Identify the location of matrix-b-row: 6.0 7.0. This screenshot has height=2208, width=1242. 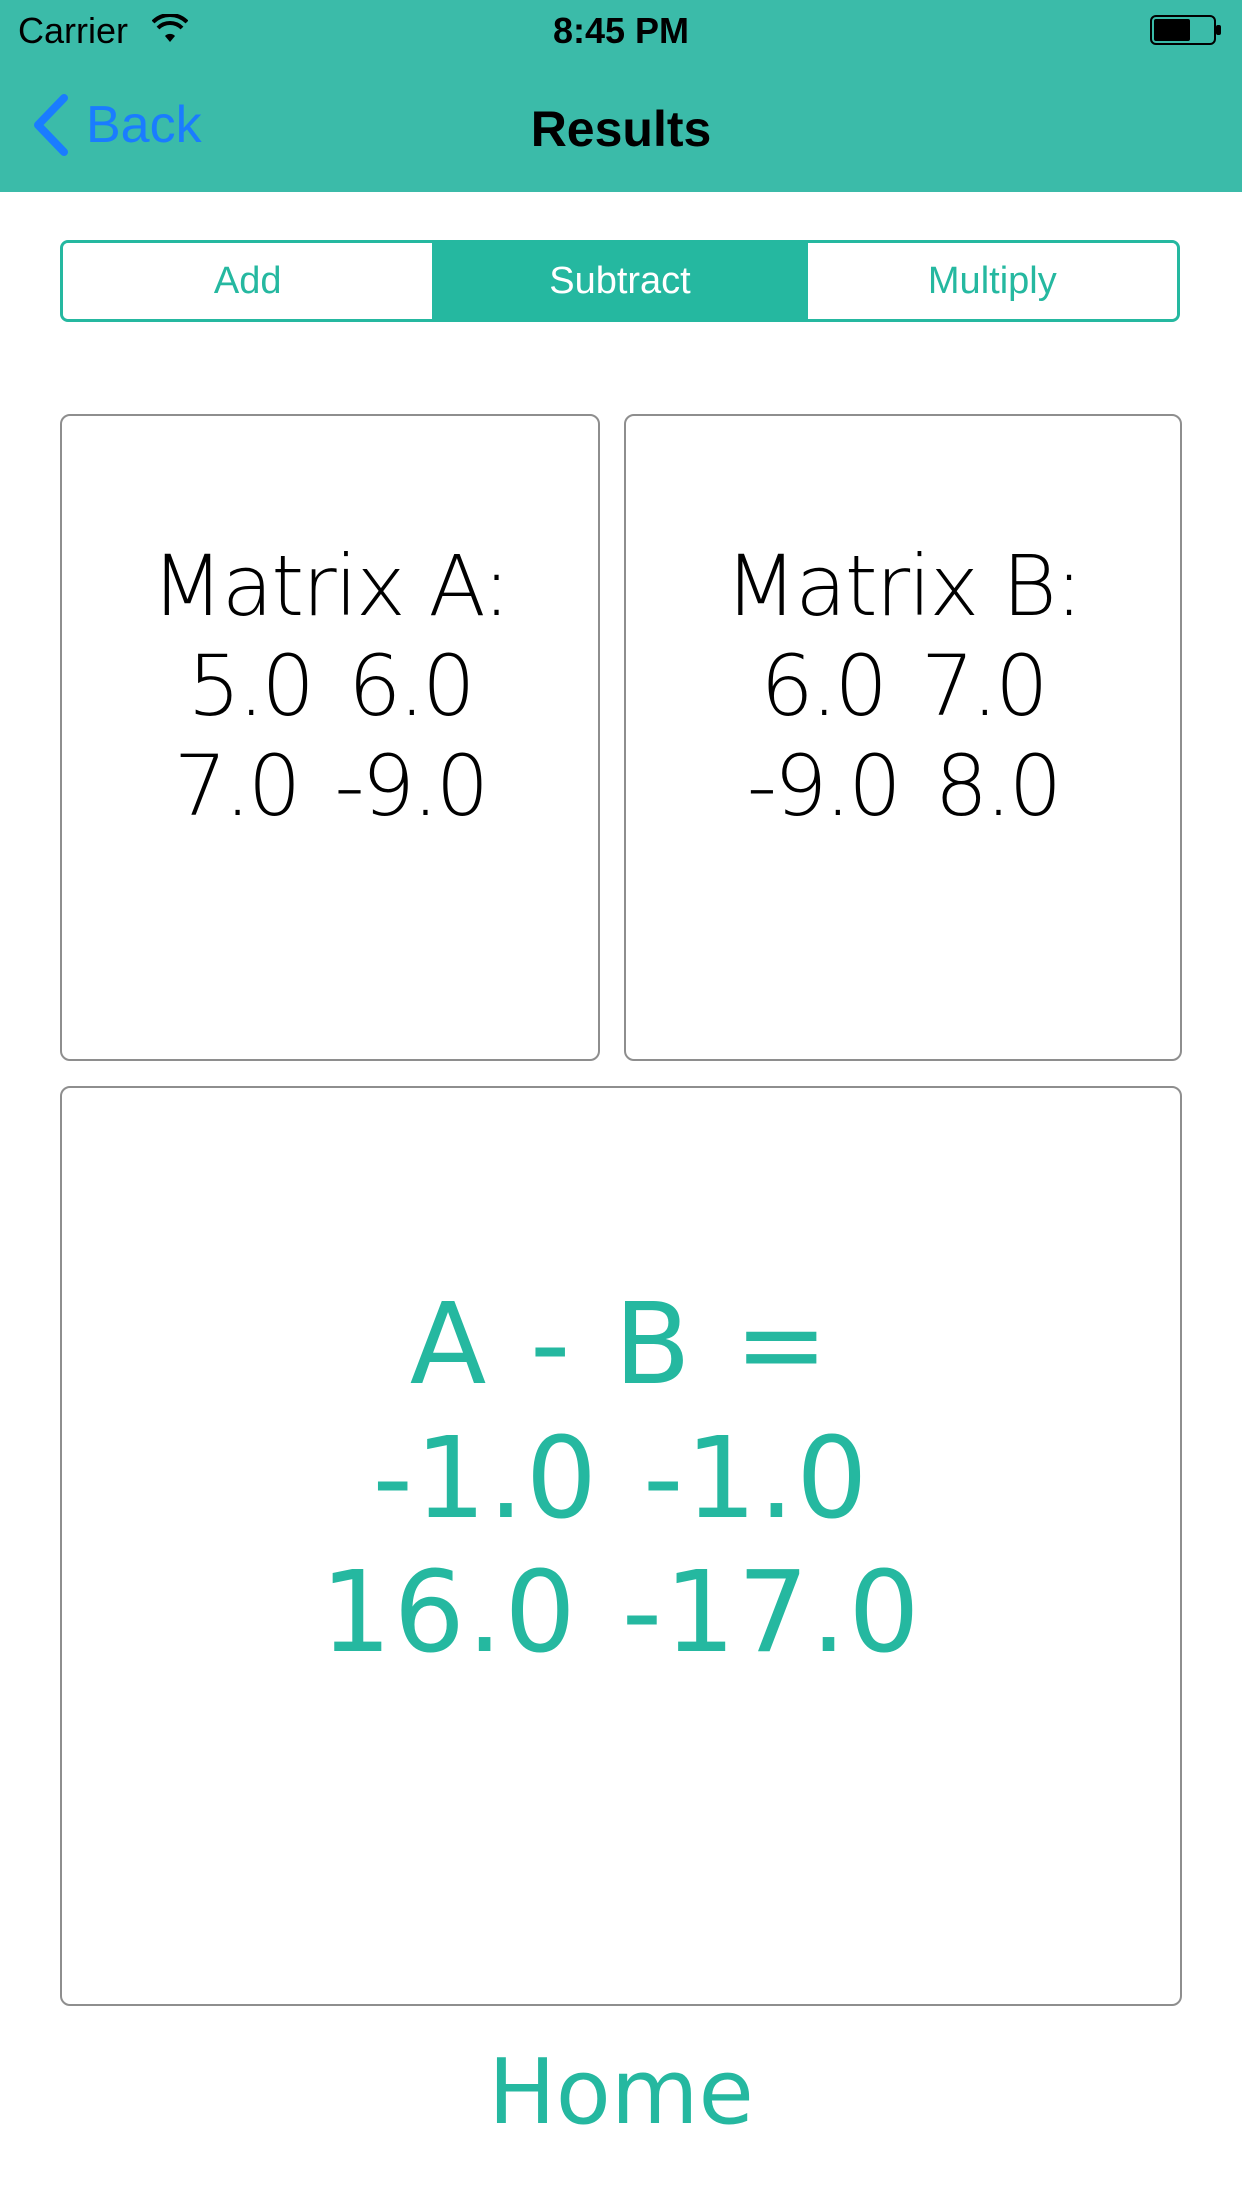
(903, 686).